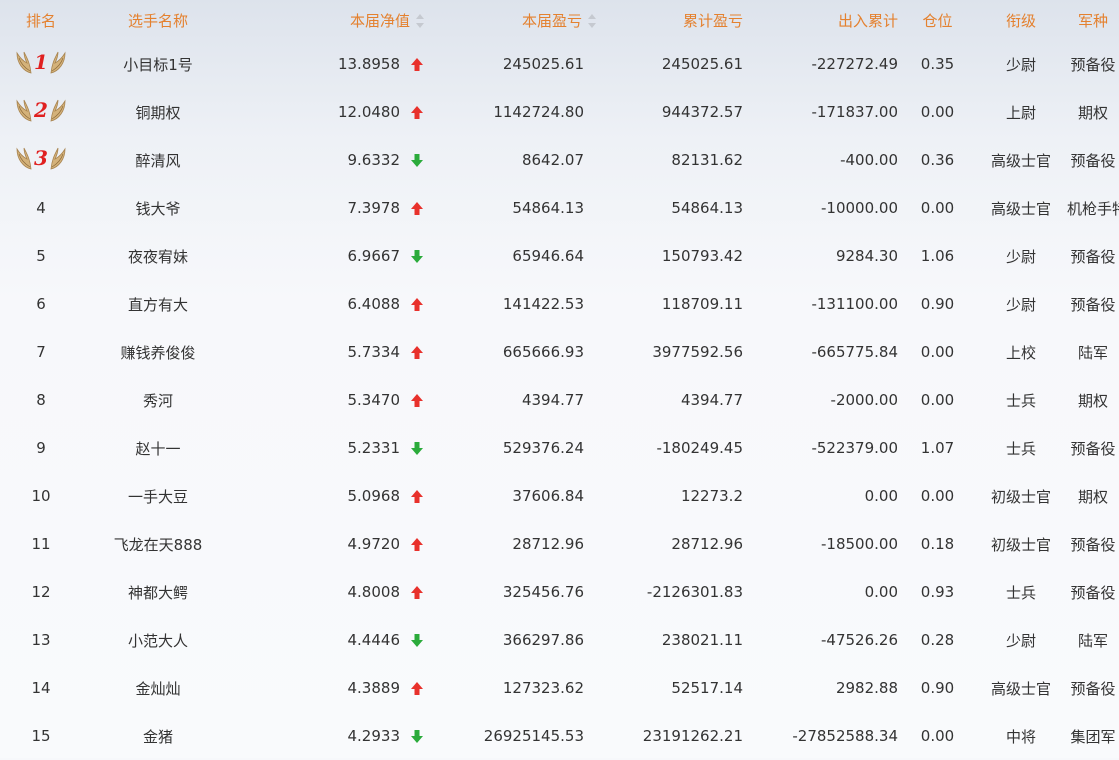 Image resolution: width=1119 pixels, height=760 pixels. What do you see at coordinates (864, 400) in the screenshot?
I see `flow-cell: -2000.00` at bounding box center [864, 400].